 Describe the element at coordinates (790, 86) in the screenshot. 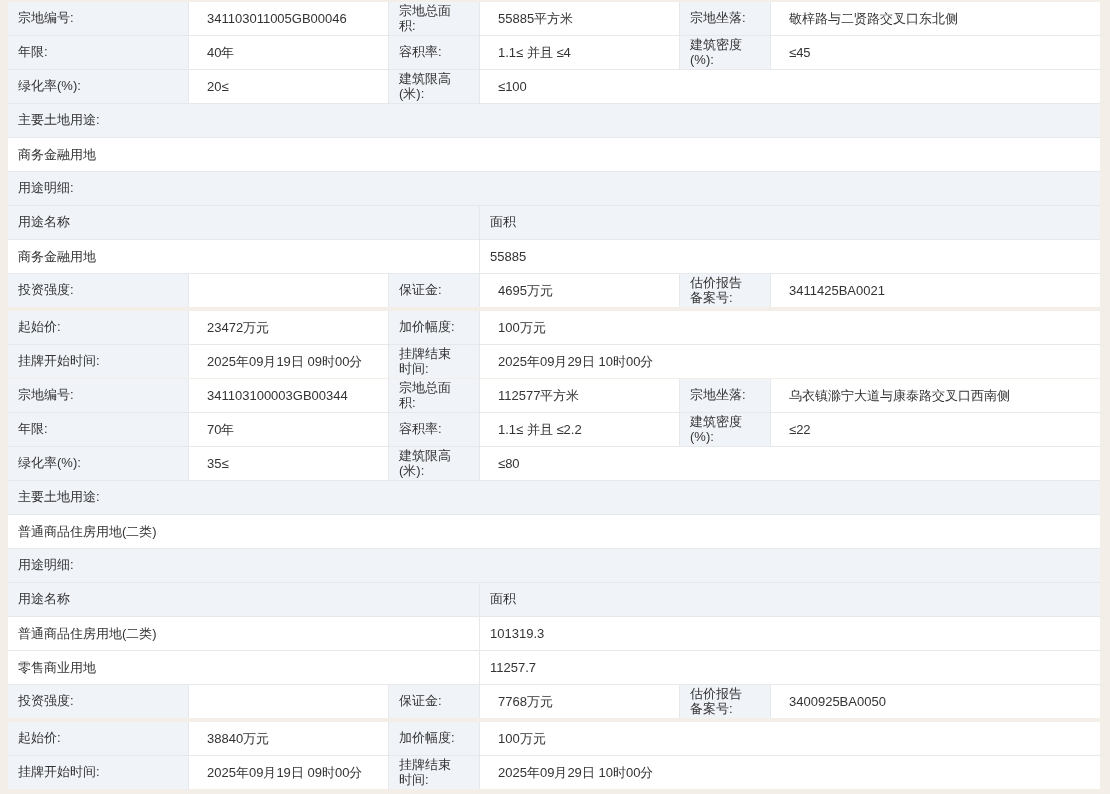

I see `field-value: ≤100` at that location.